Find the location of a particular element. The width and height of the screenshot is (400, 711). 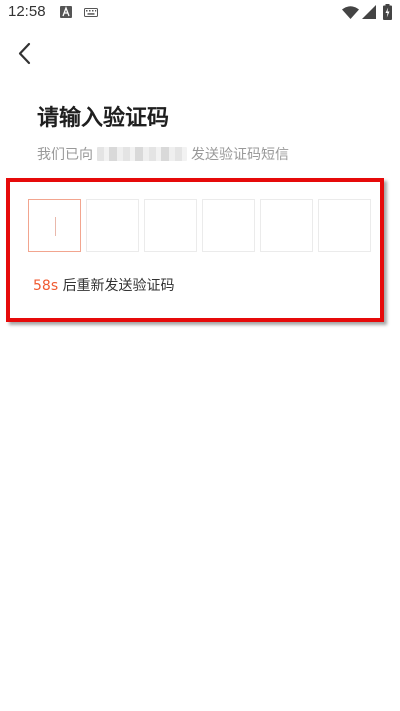

signal-icon is located at coordinates (369, 12).